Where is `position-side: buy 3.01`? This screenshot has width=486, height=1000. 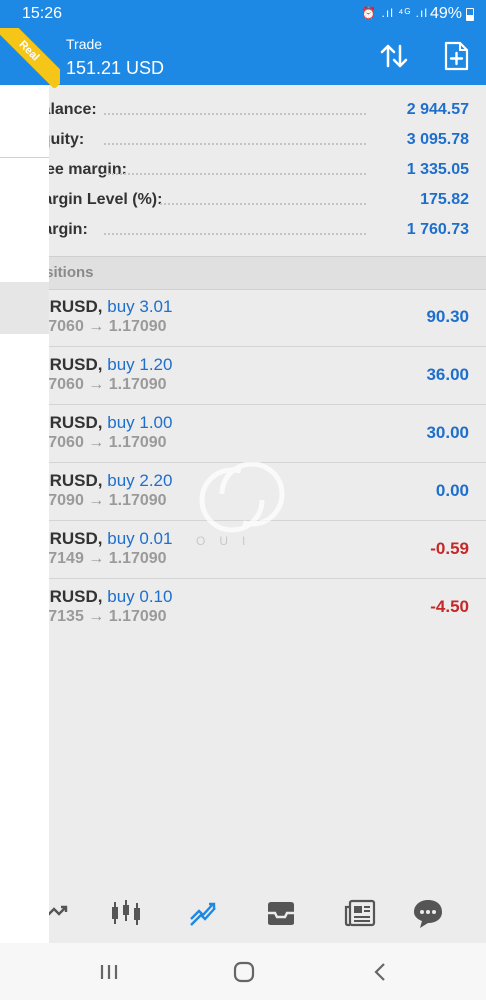 position-side: buy 3.01 is located at coordinates (140, 306).